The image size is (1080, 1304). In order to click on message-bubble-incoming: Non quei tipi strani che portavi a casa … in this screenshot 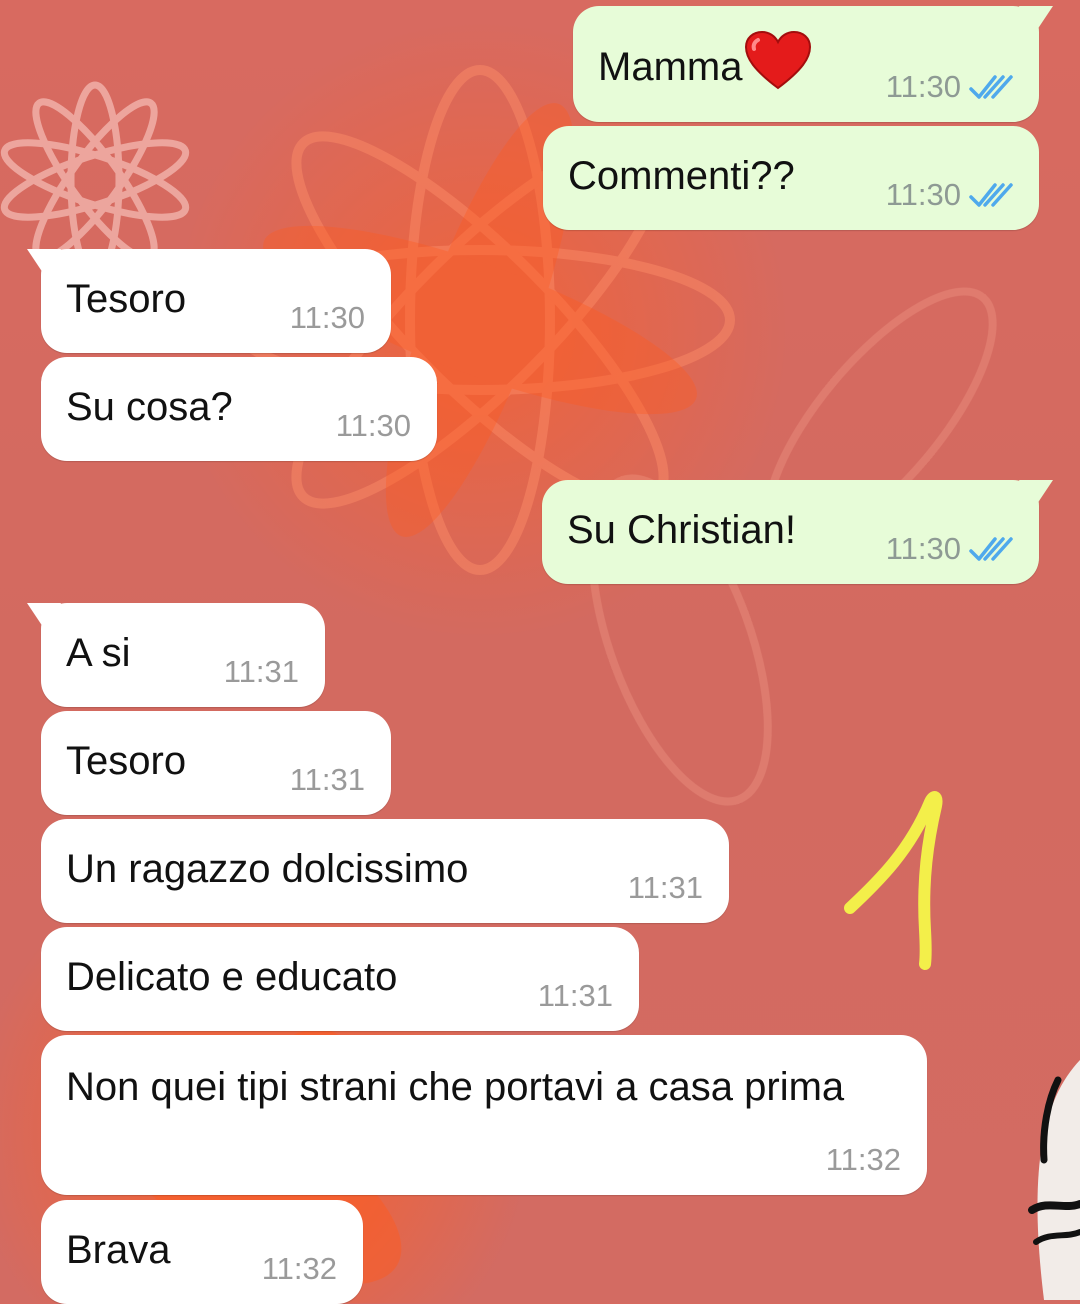, I will do `click(484, 1115)`.